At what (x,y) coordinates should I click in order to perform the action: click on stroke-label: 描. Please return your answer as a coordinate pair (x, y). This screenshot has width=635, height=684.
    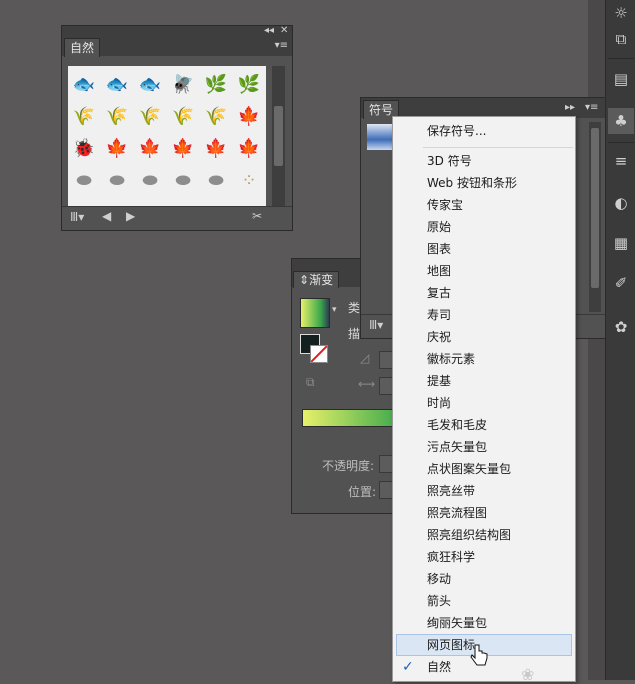
    Looking at the image, I should click on (354, 334).